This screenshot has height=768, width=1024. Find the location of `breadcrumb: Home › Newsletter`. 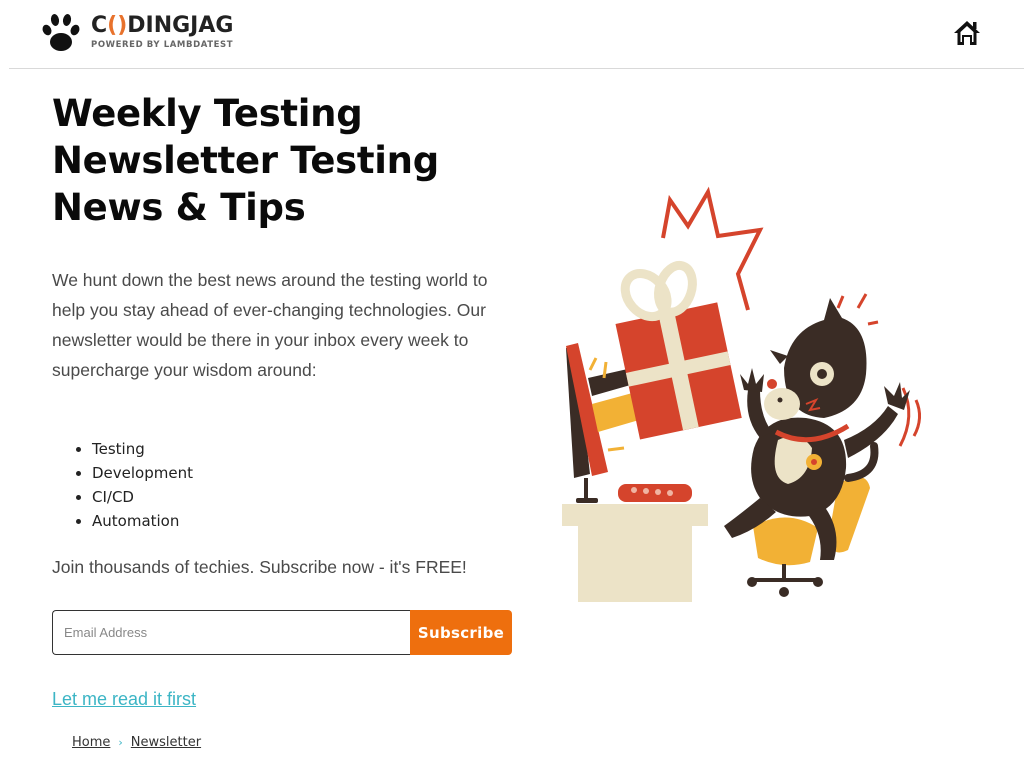

breadcrumb: Home › Newsletter is located at coordinates (136, 742).